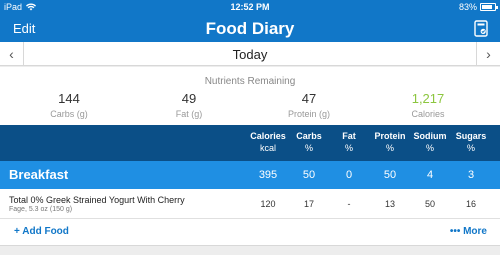 The width and height of the screenshot is (500, 255). I want to click on nutrient-fat: 49 Fat (g), so click(189, 105).